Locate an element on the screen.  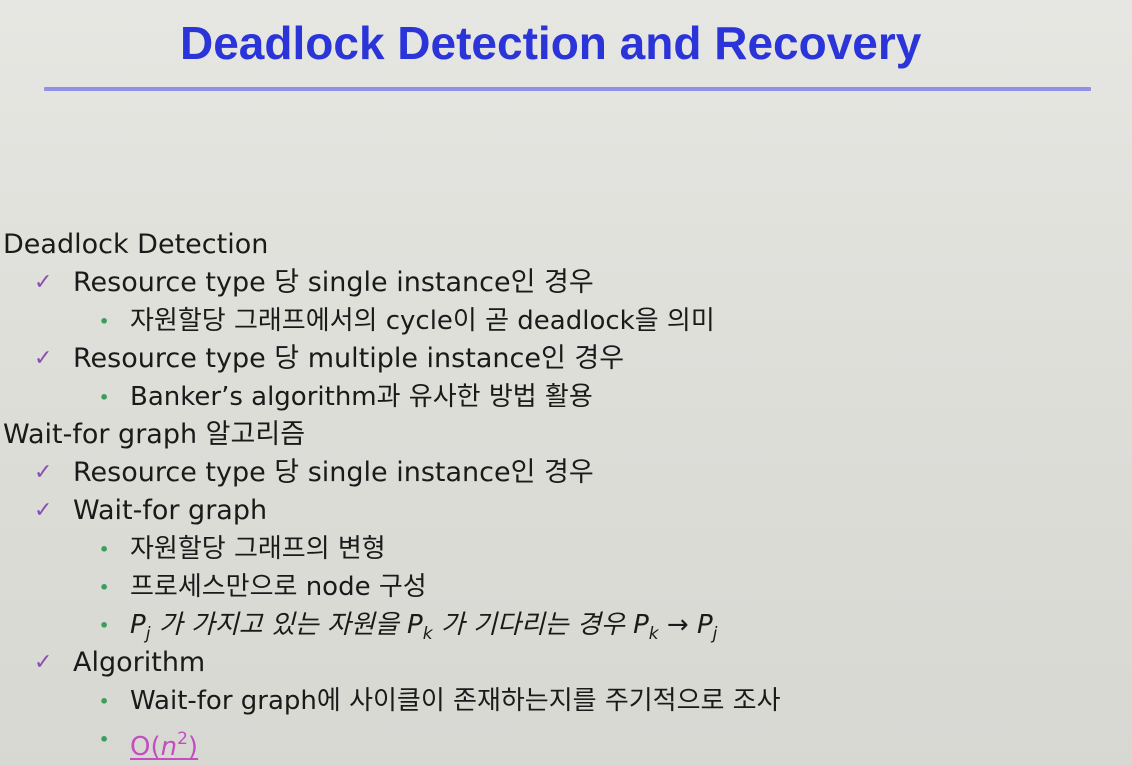
sub-list-item-label: 프로세스만으로 node 구성 is located at coordinates (278, 587).